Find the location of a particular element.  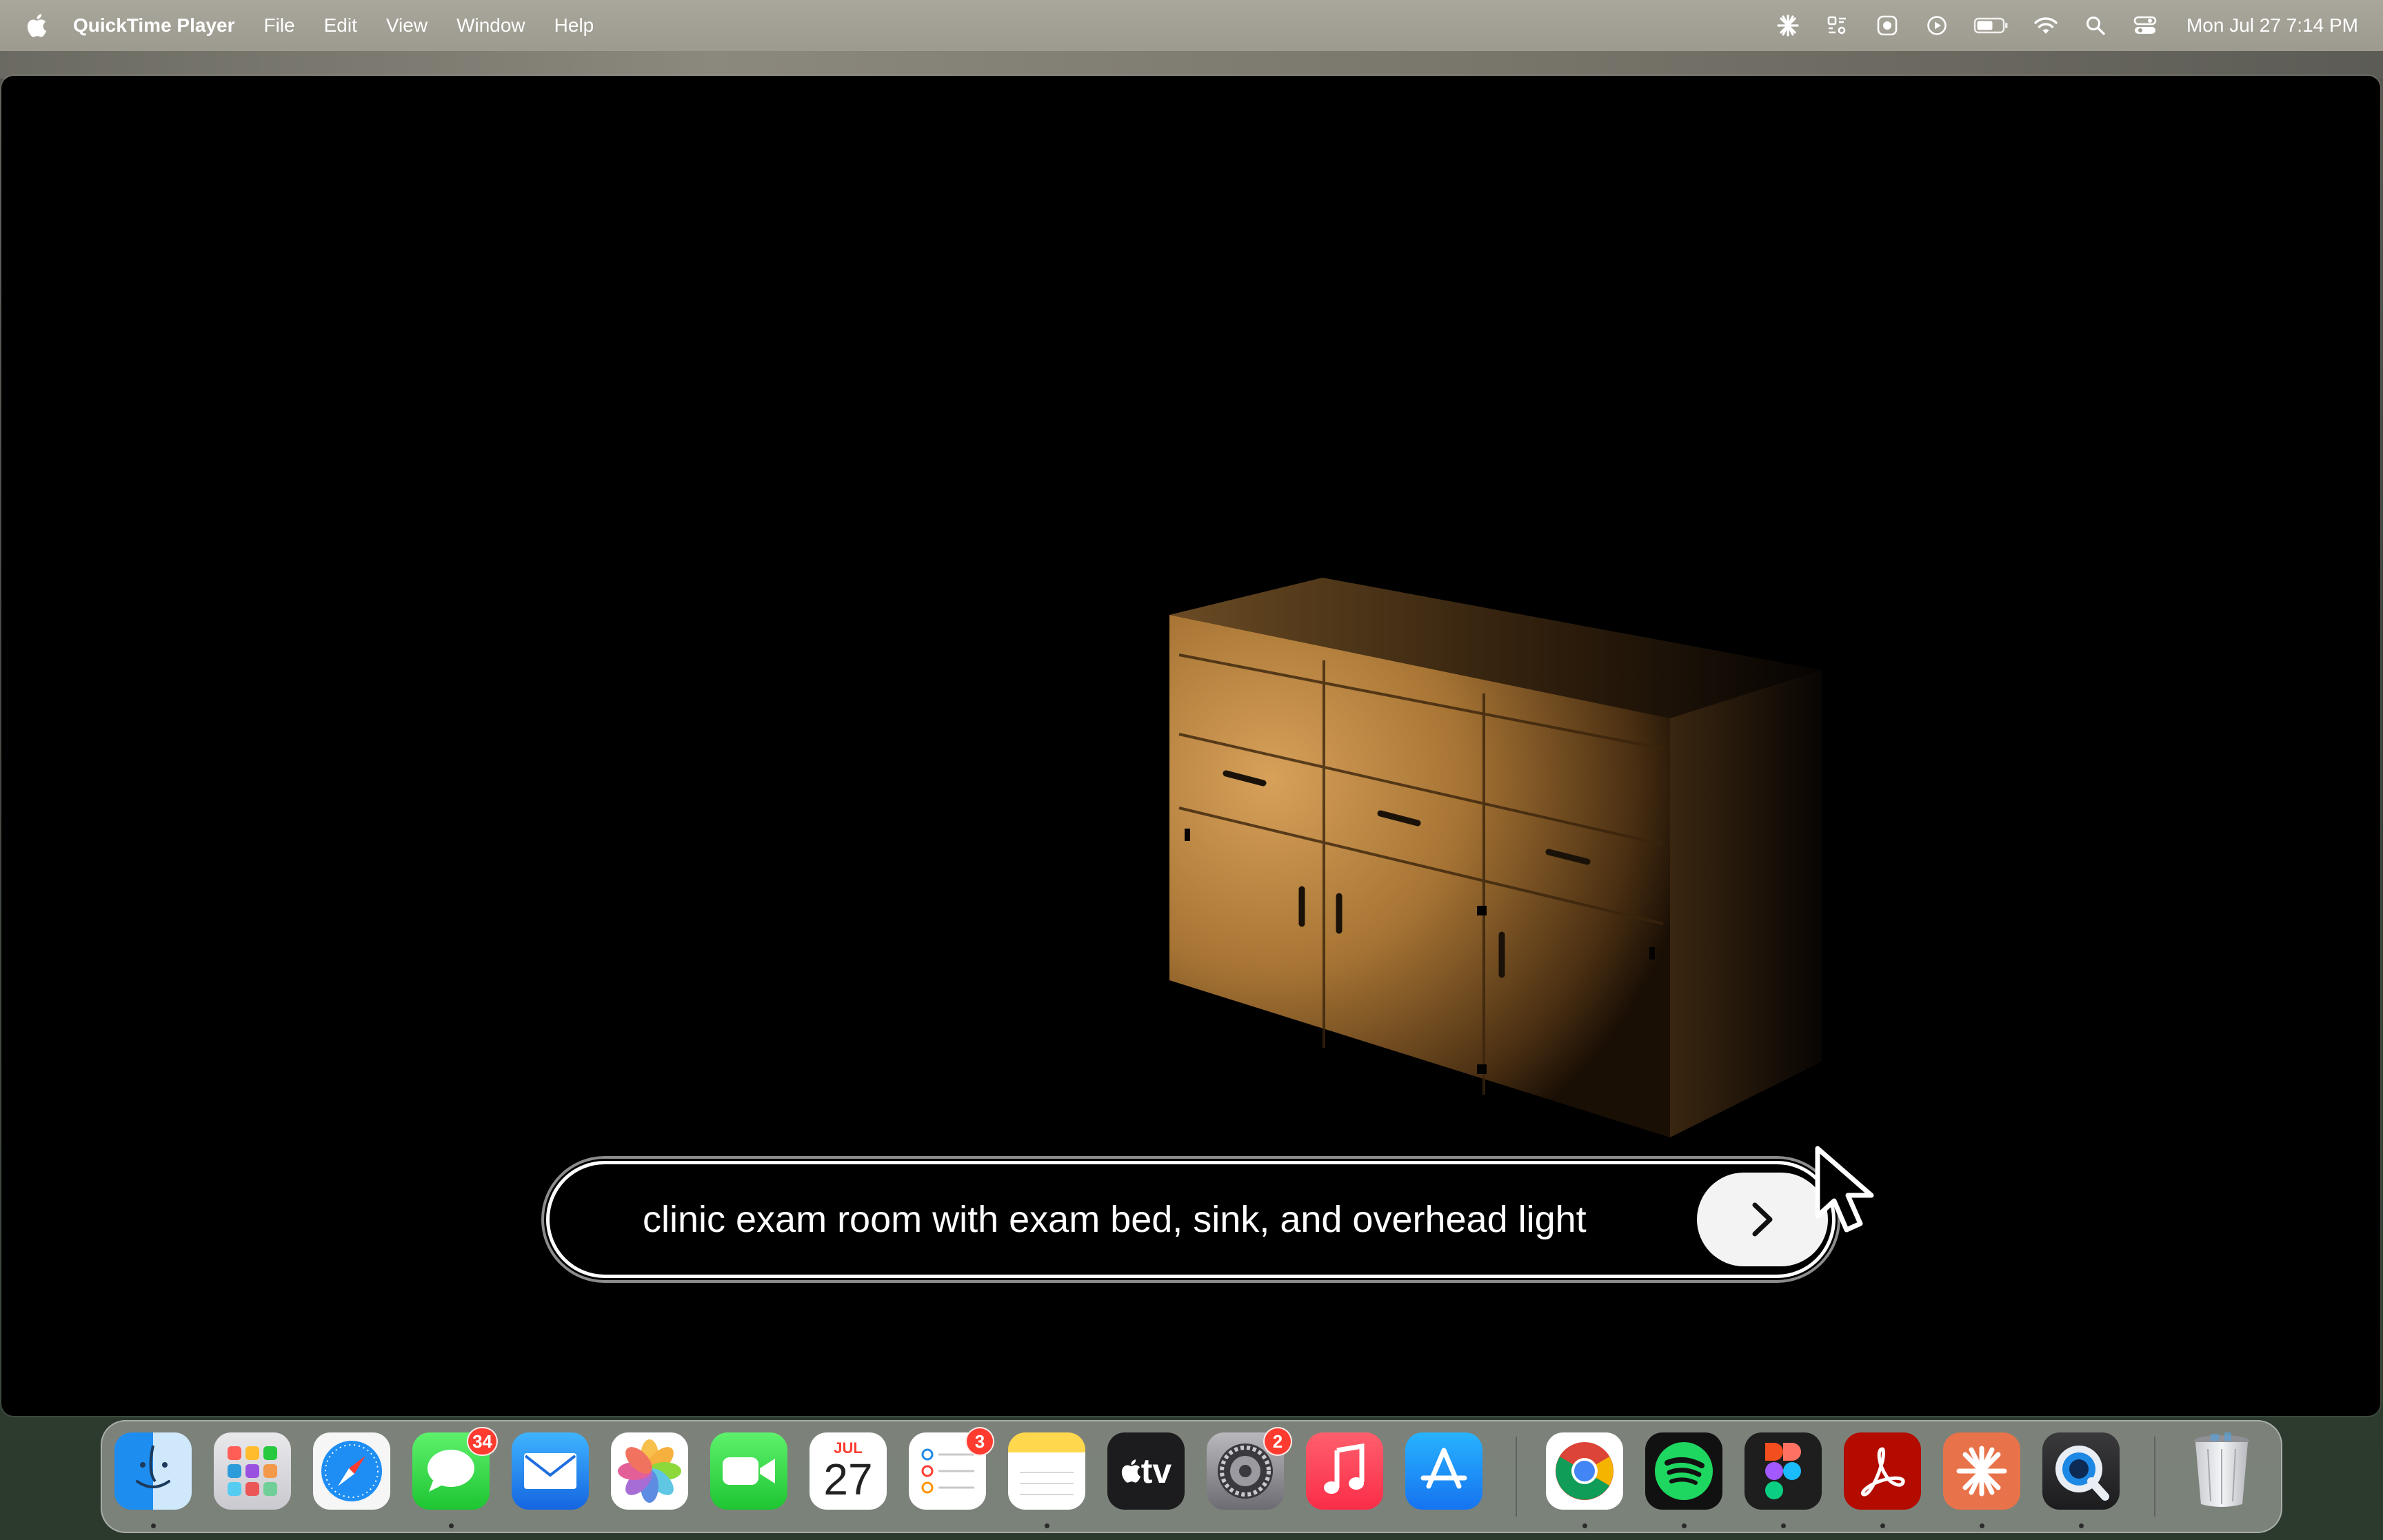

dock-reminders-icon: 3 is located at coordinates (951, 1469).